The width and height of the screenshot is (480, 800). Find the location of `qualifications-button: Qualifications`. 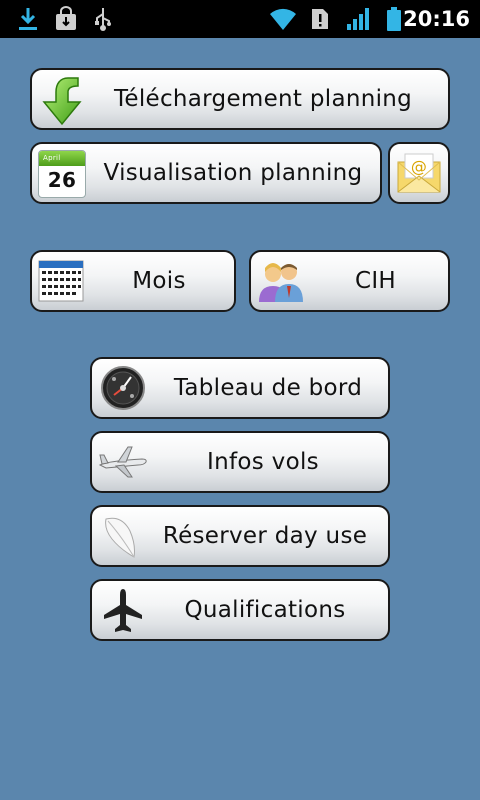

qualifications-button: Qualifications is located at coordinates (240, 610).